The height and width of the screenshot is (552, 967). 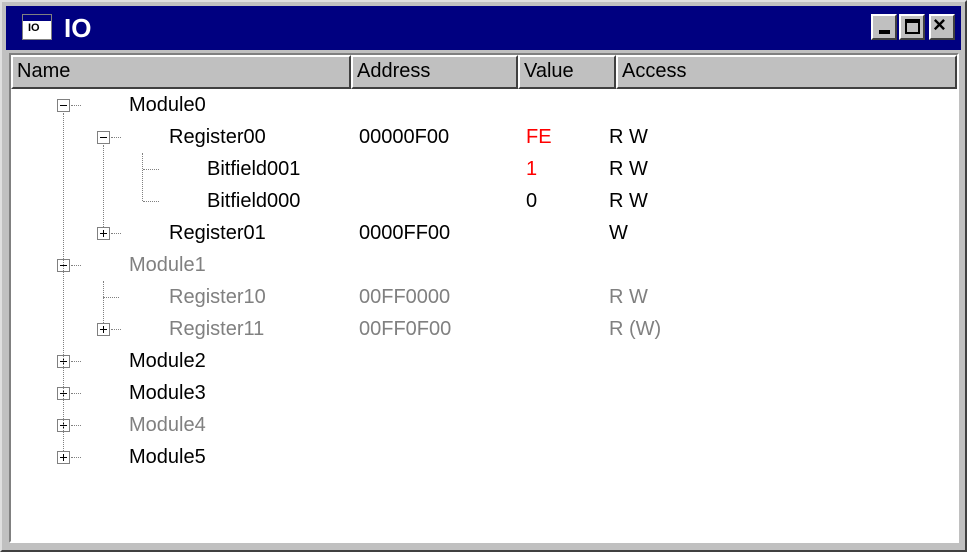 What do you see at coordinates (217, 233) in the screenshot?
I see `row-name: Register01` at bounding box center [217, 233].